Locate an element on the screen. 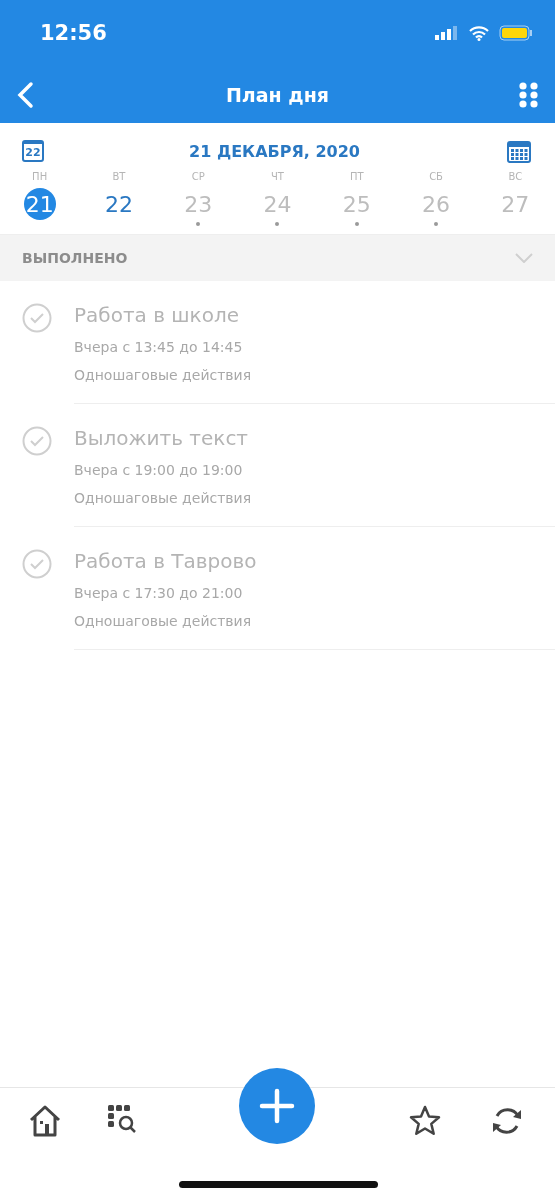 The width and height of the screenshot is (555, 1200). menu-button is located at coordinates (529, 94).